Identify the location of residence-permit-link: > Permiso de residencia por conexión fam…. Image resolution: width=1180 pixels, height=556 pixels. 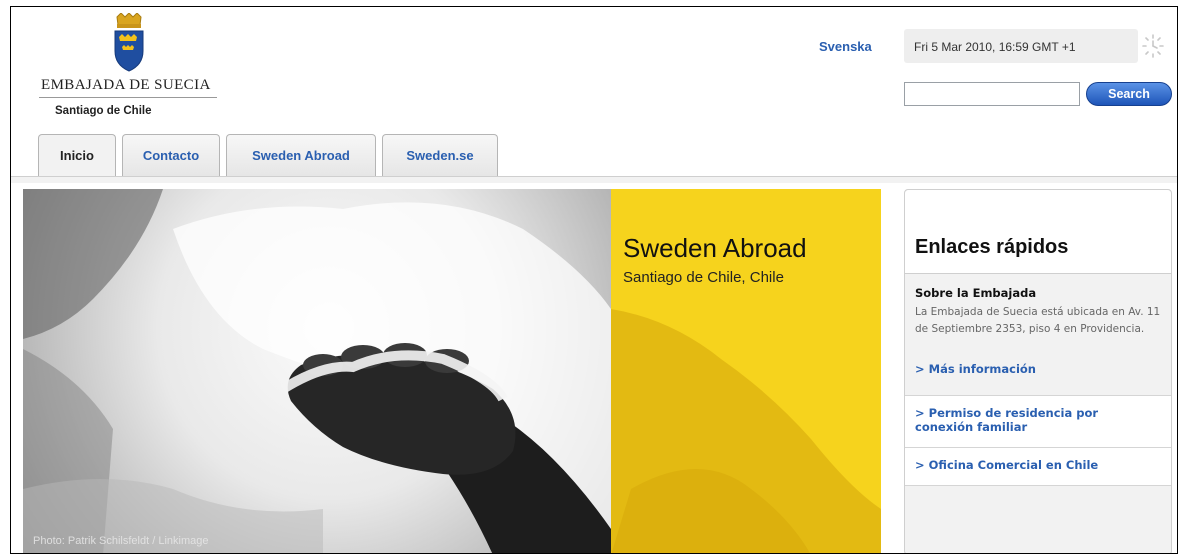
(1030, 420).